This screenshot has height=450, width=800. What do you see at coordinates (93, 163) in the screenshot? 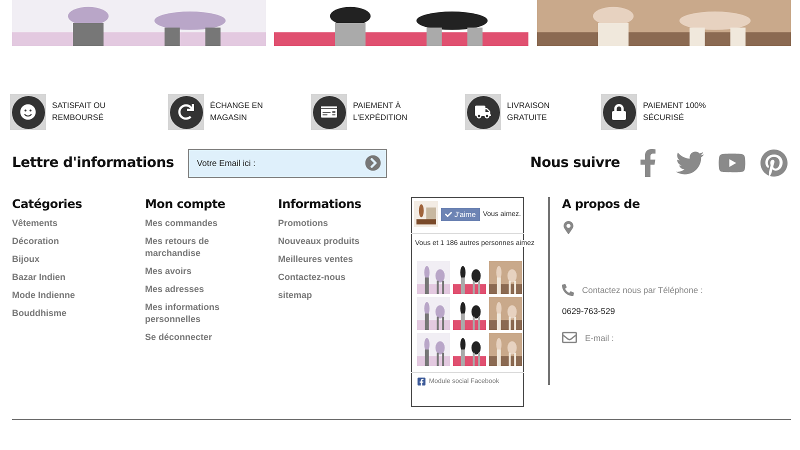
I see `newsletter-title: Lettre d'informations` at bounding box center [93, 163].